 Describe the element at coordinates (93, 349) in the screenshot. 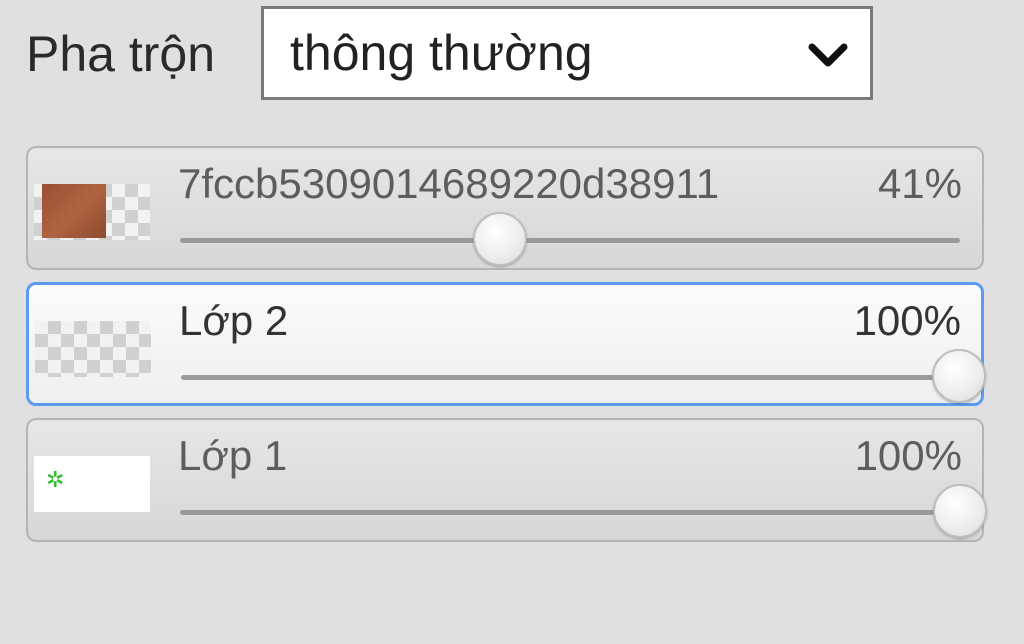

I see `transparent-thumbnail` at that location.